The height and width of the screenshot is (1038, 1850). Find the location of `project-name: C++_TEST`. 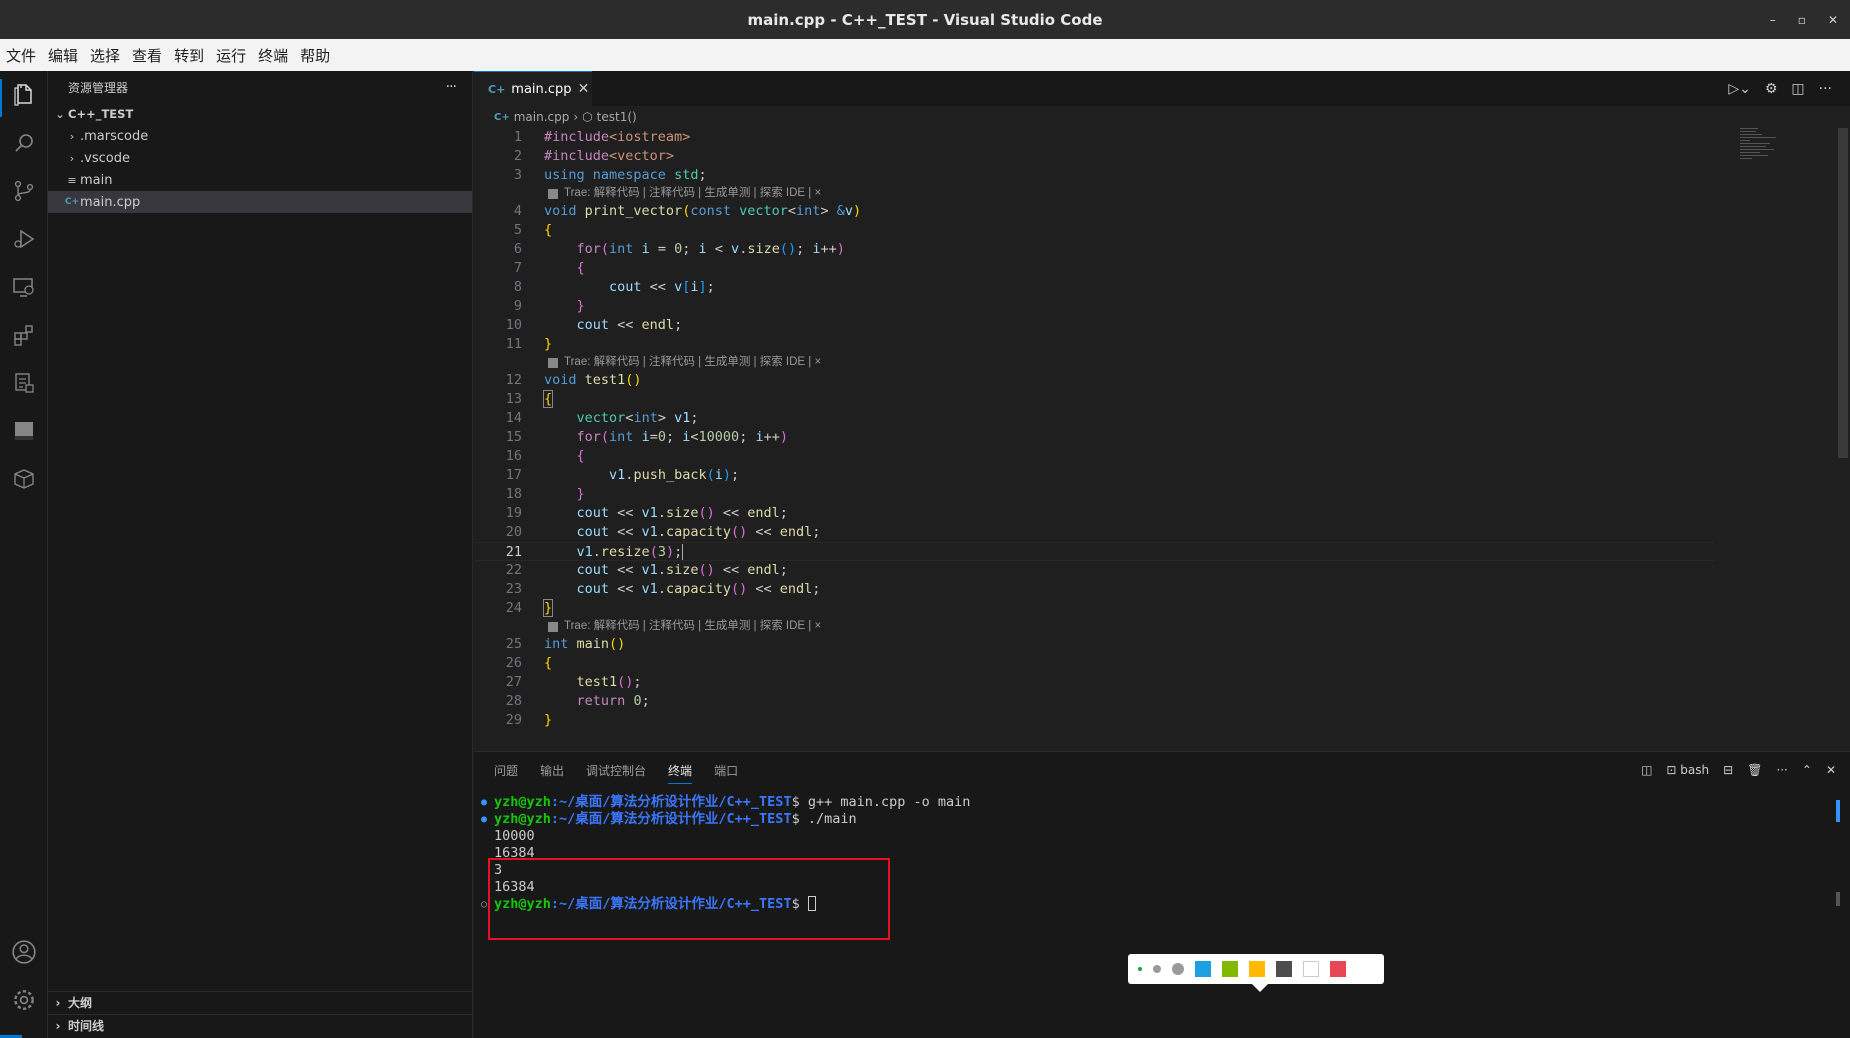

project-name: C++_TEST is located at coordinates (101, 114).